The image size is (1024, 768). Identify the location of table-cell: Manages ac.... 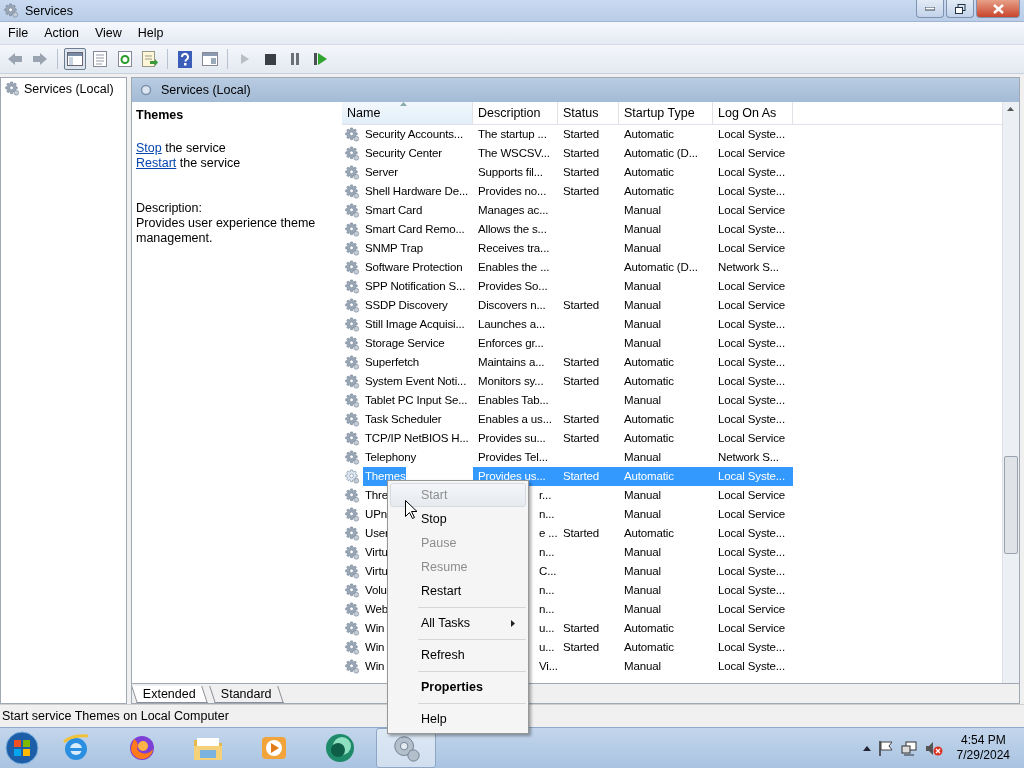
(513, 210).